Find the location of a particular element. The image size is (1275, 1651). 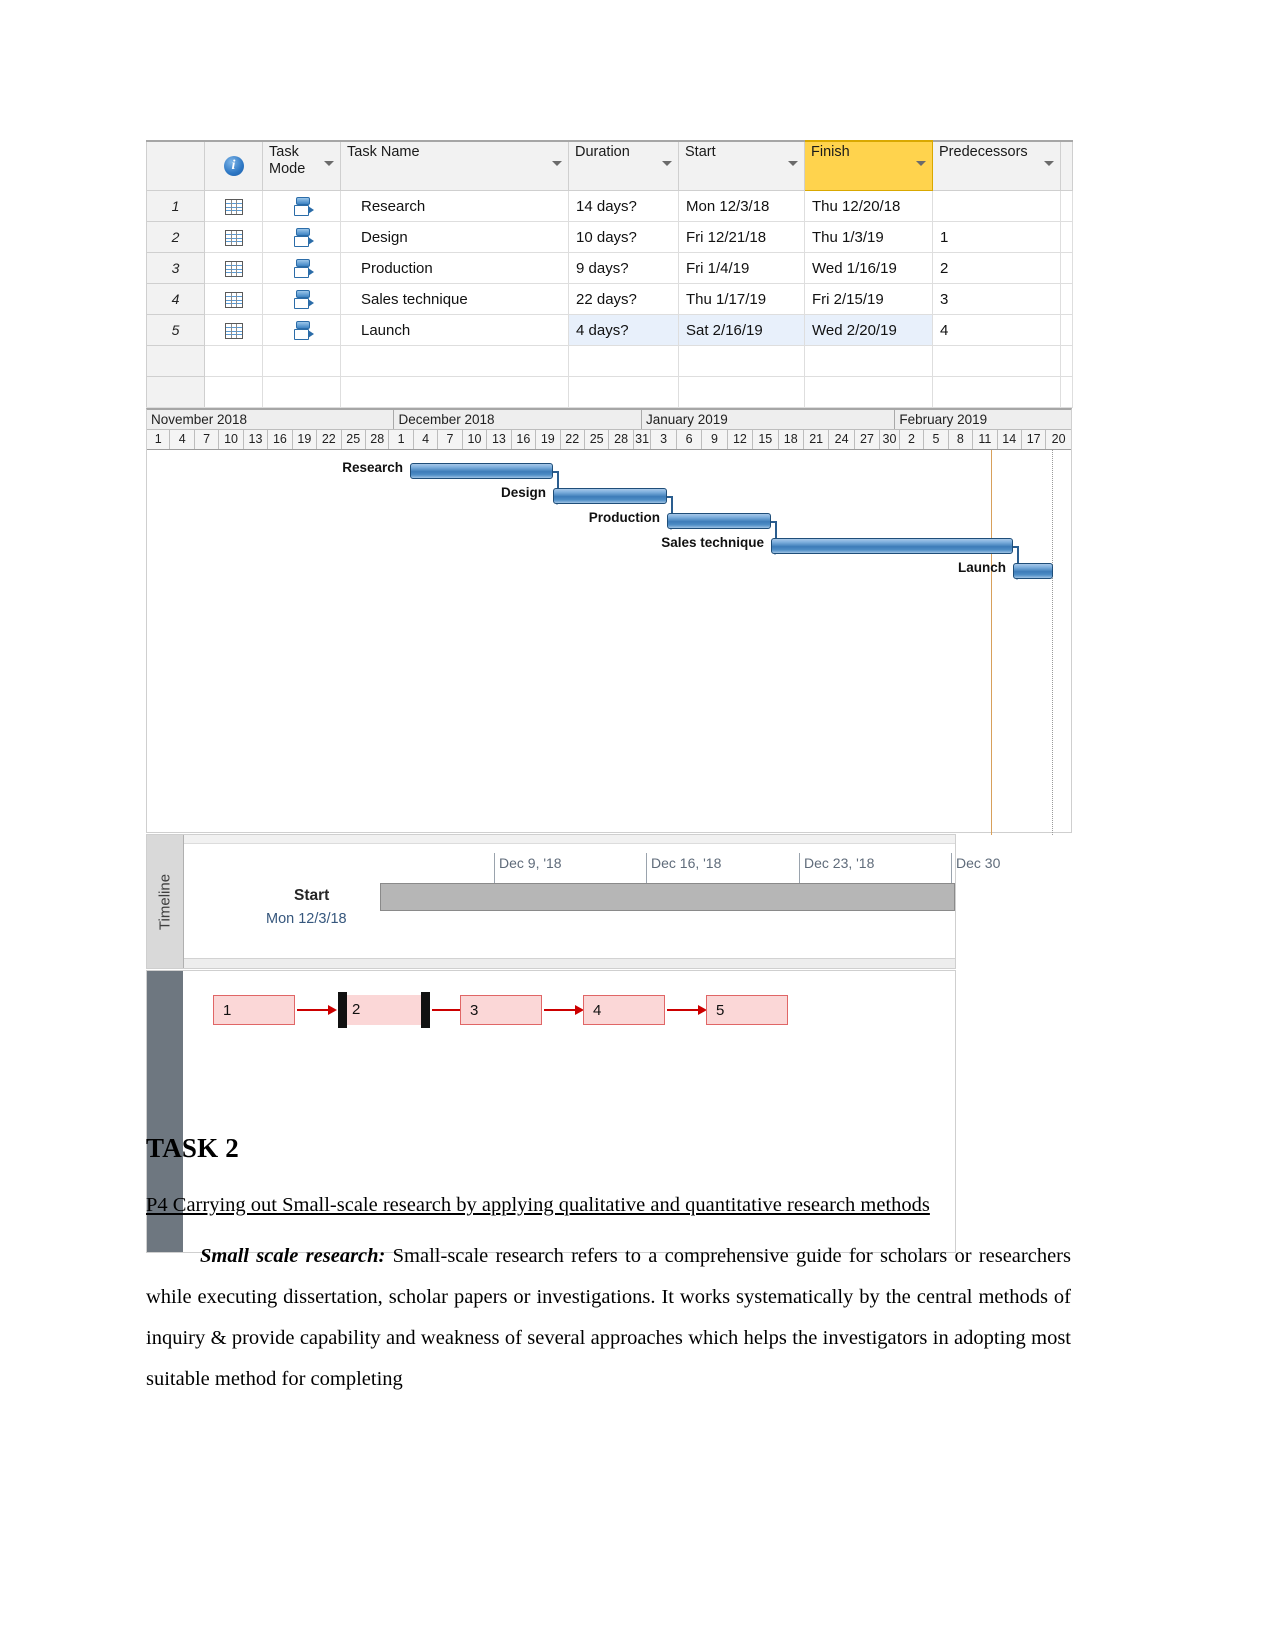

manual-schedule-icon is located at coordinates (303, 237).